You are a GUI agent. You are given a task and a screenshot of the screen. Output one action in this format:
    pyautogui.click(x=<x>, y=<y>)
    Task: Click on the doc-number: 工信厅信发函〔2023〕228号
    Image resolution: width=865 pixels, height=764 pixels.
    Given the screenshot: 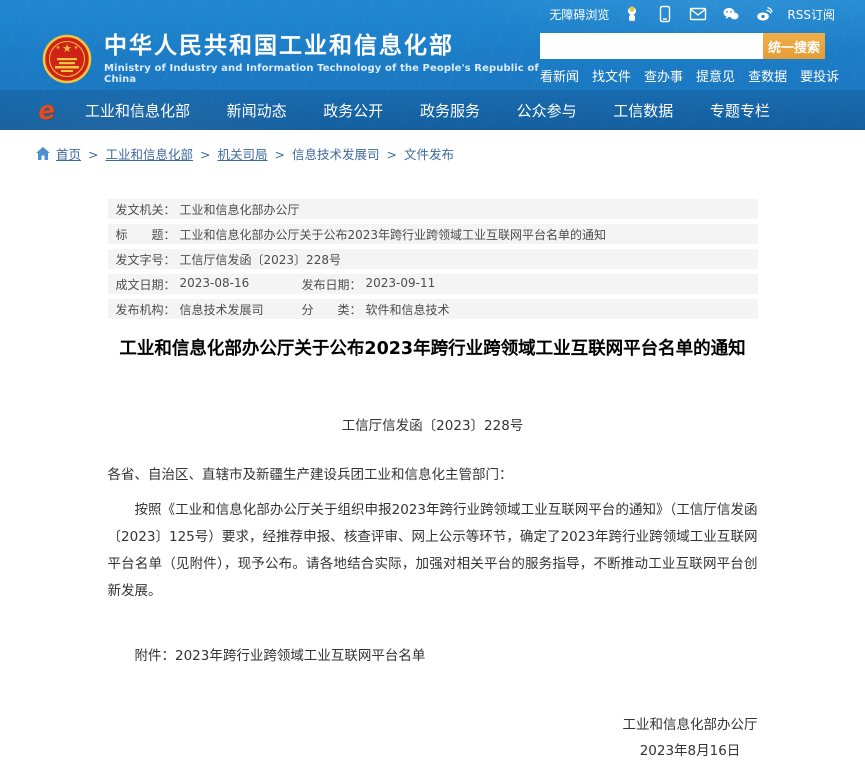 What is the action you would take?
    pyautogui.click(x=432, y=425)
    